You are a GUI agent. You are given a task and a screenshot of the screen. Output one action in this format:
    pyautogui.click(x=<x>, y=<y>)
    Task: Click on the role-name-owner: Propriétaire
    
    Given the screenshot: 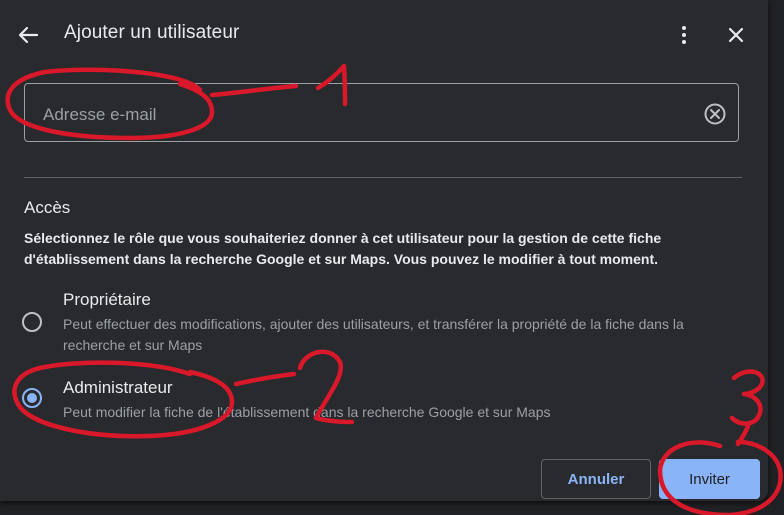 What is the action you would take?
    pyautogui.click(x=107, y=299)
    